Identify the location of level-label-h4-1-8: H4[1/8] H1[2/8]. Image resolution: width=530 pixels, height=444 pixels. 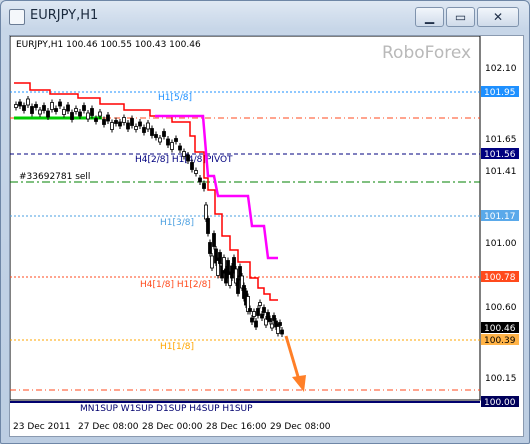
(175, 285).